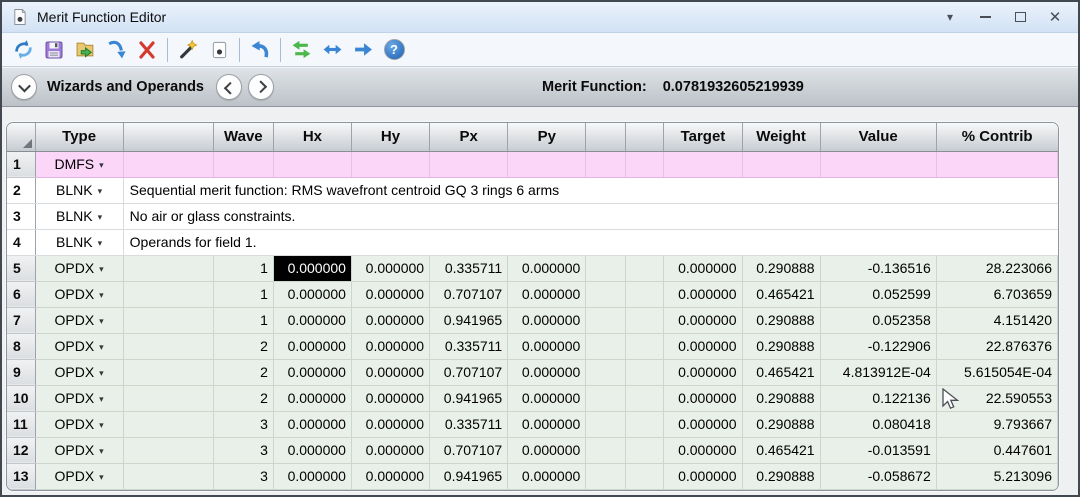  Describe the element at coordinates (312, 268) in the screenshot. I see `cell-hx-selected: 0.000000` at that location.